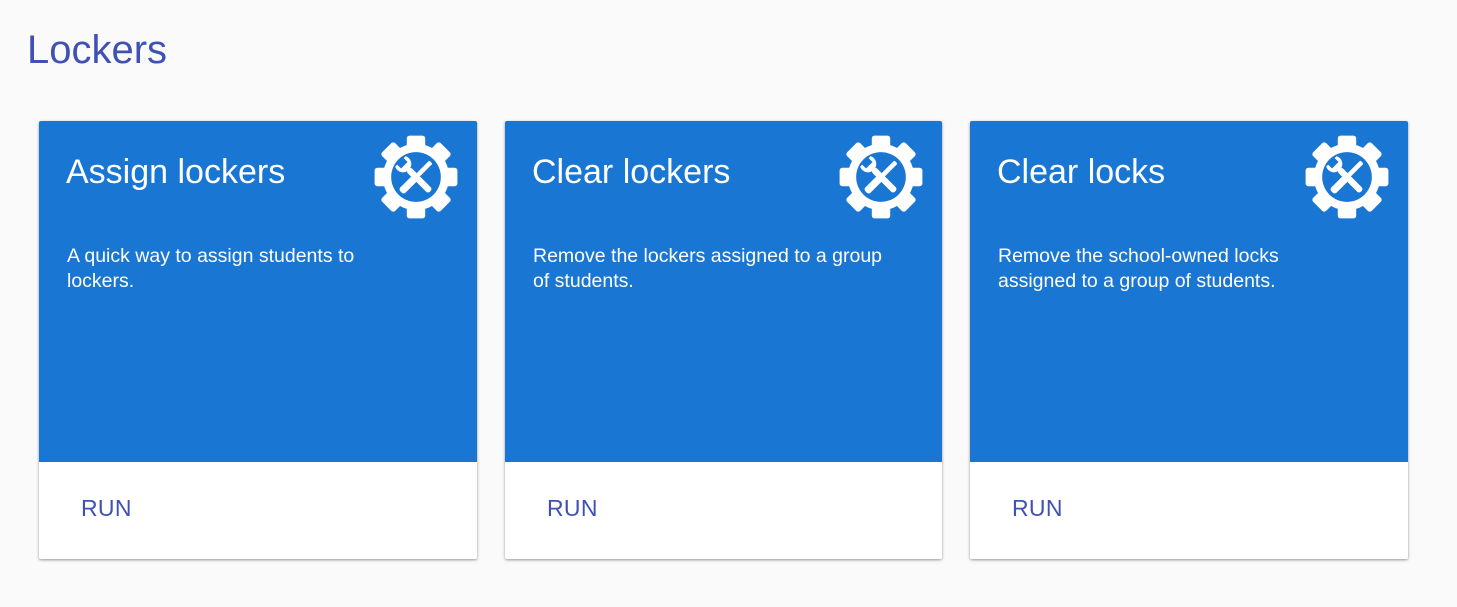 This screenshot has width=1457, height=607. Describe the element at coordinates (176, 172) in the screenshot. I see `card-title: Assign lockers` at that location.